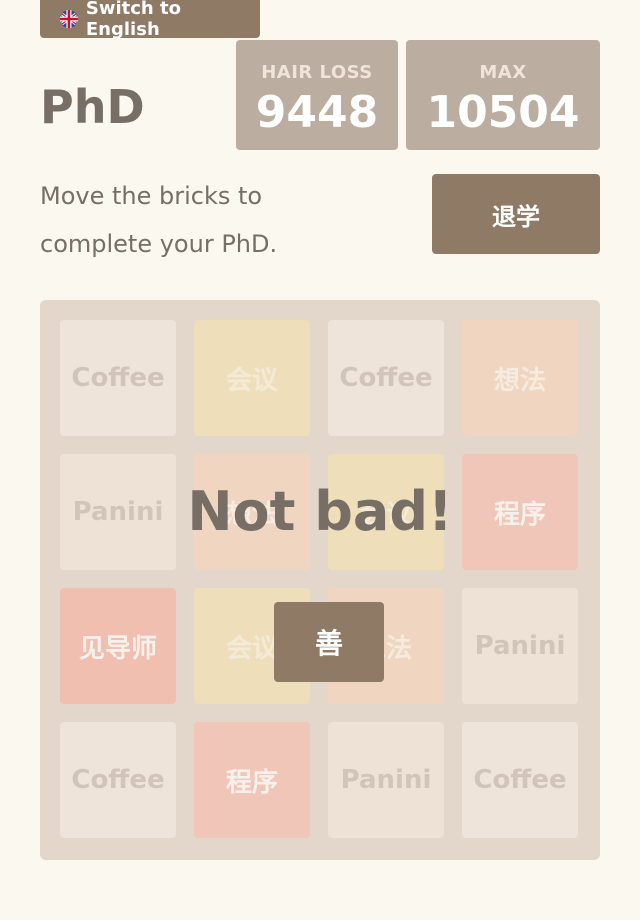 This screenshot has height=920, width=640. I want to click on hair-loss-score-box: HAIR LOSS 9448, so click(317, 95).